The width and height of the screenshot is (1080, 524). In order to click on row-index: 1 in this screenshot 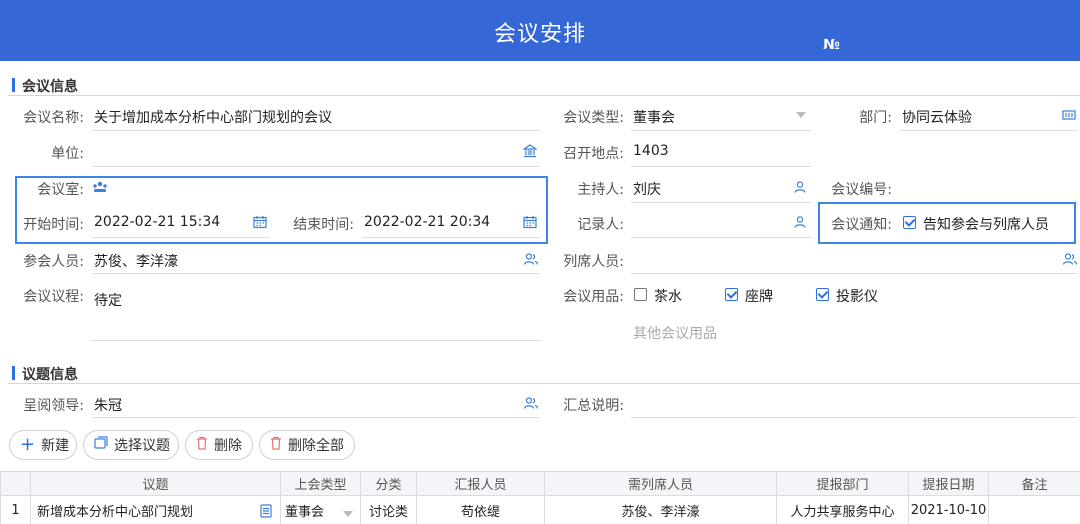, I will do `click(15, 509)`.